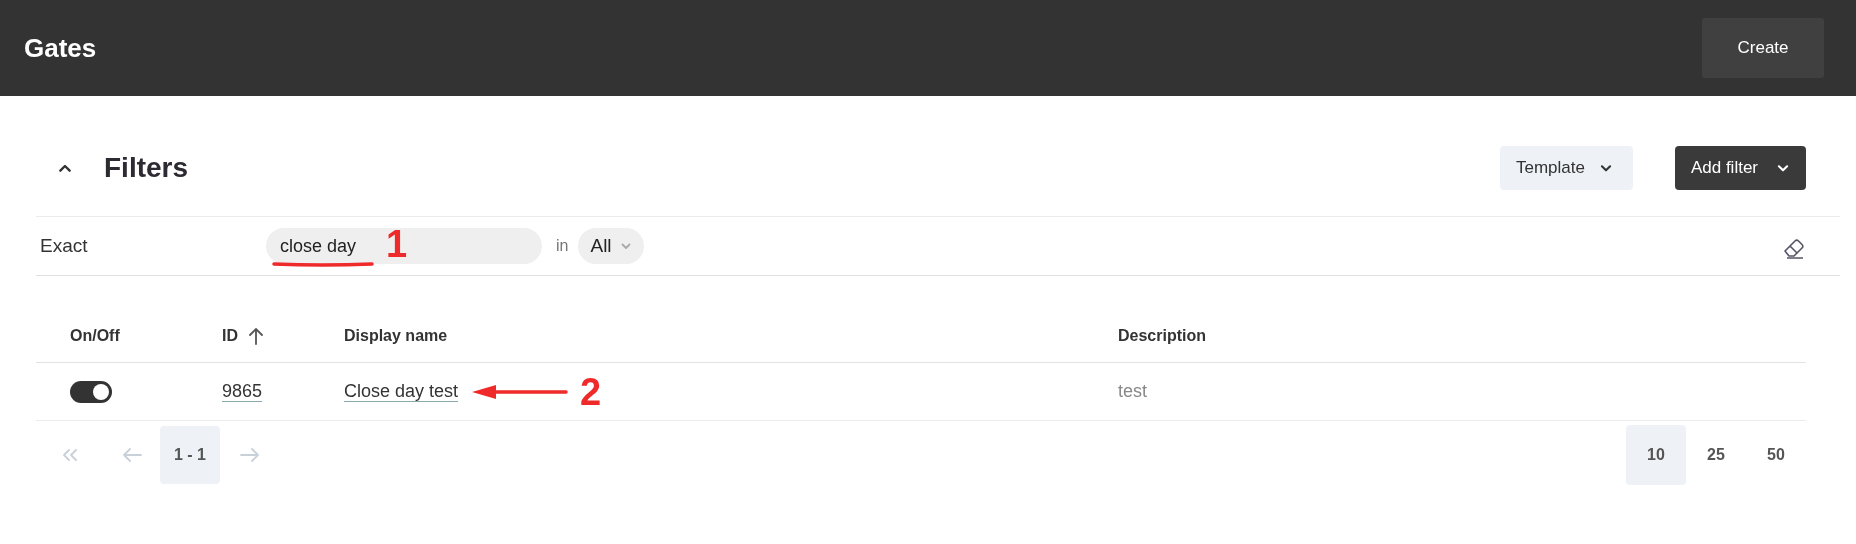 The height and width of the screenshot is (544, 1856). What do you see at coordinates (146, 168) in the screenshot?
I see `filters-heading: Filters` at bounding box center [146, 168].